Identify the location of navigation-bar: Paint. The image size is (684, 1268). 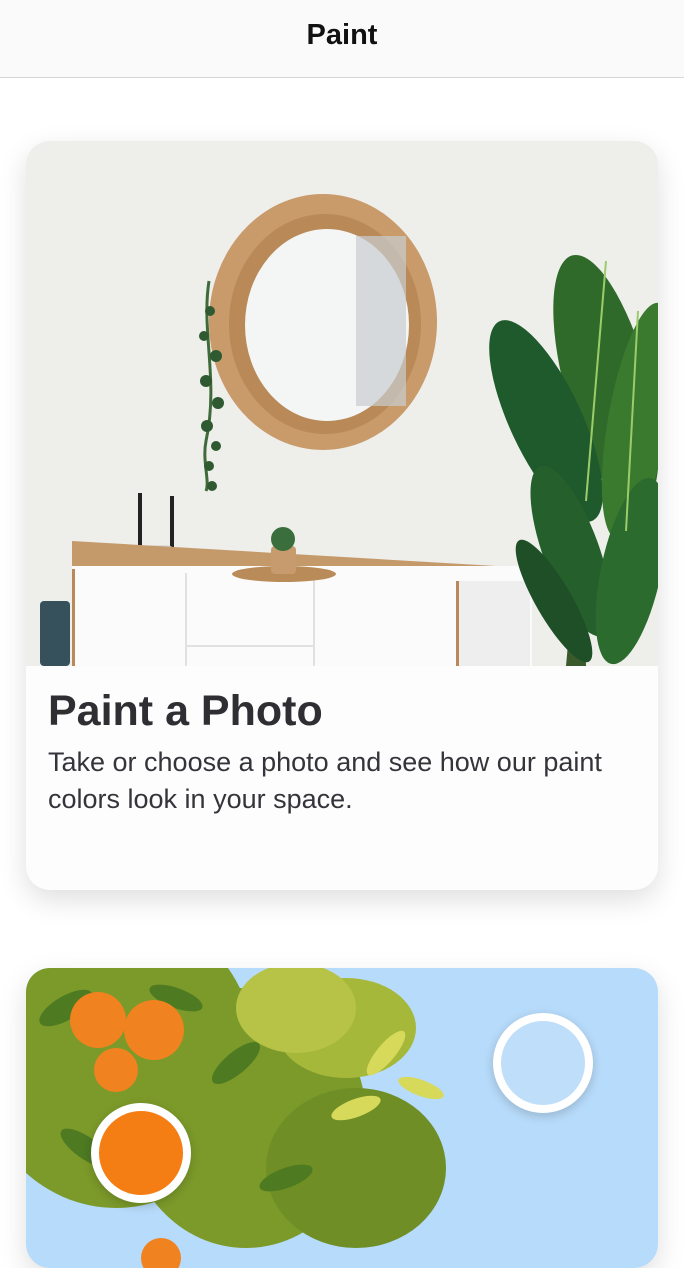
(342, 39).